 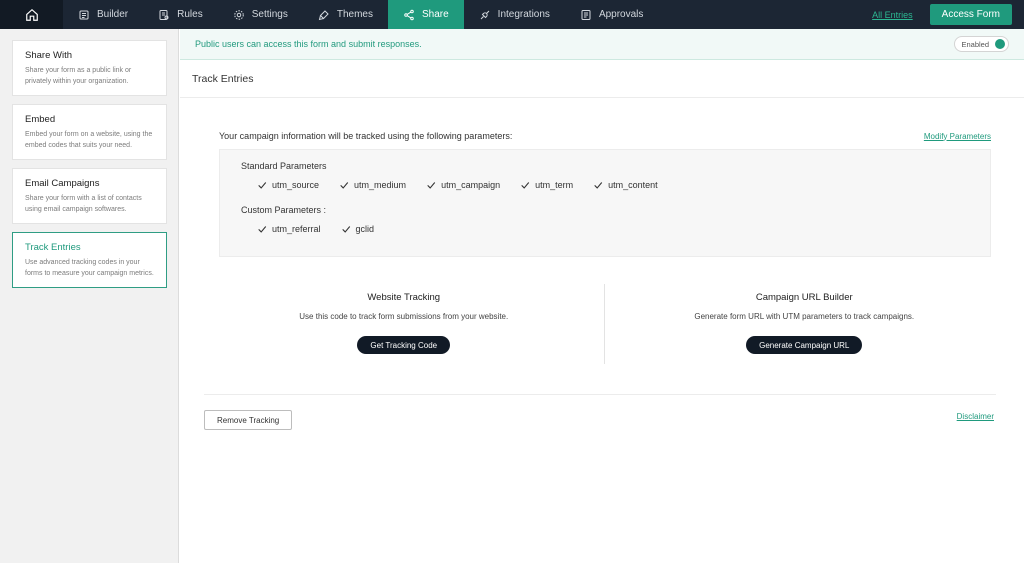 I want to click on nav-item-approvals: Approvals, so click(x=611, y=14).